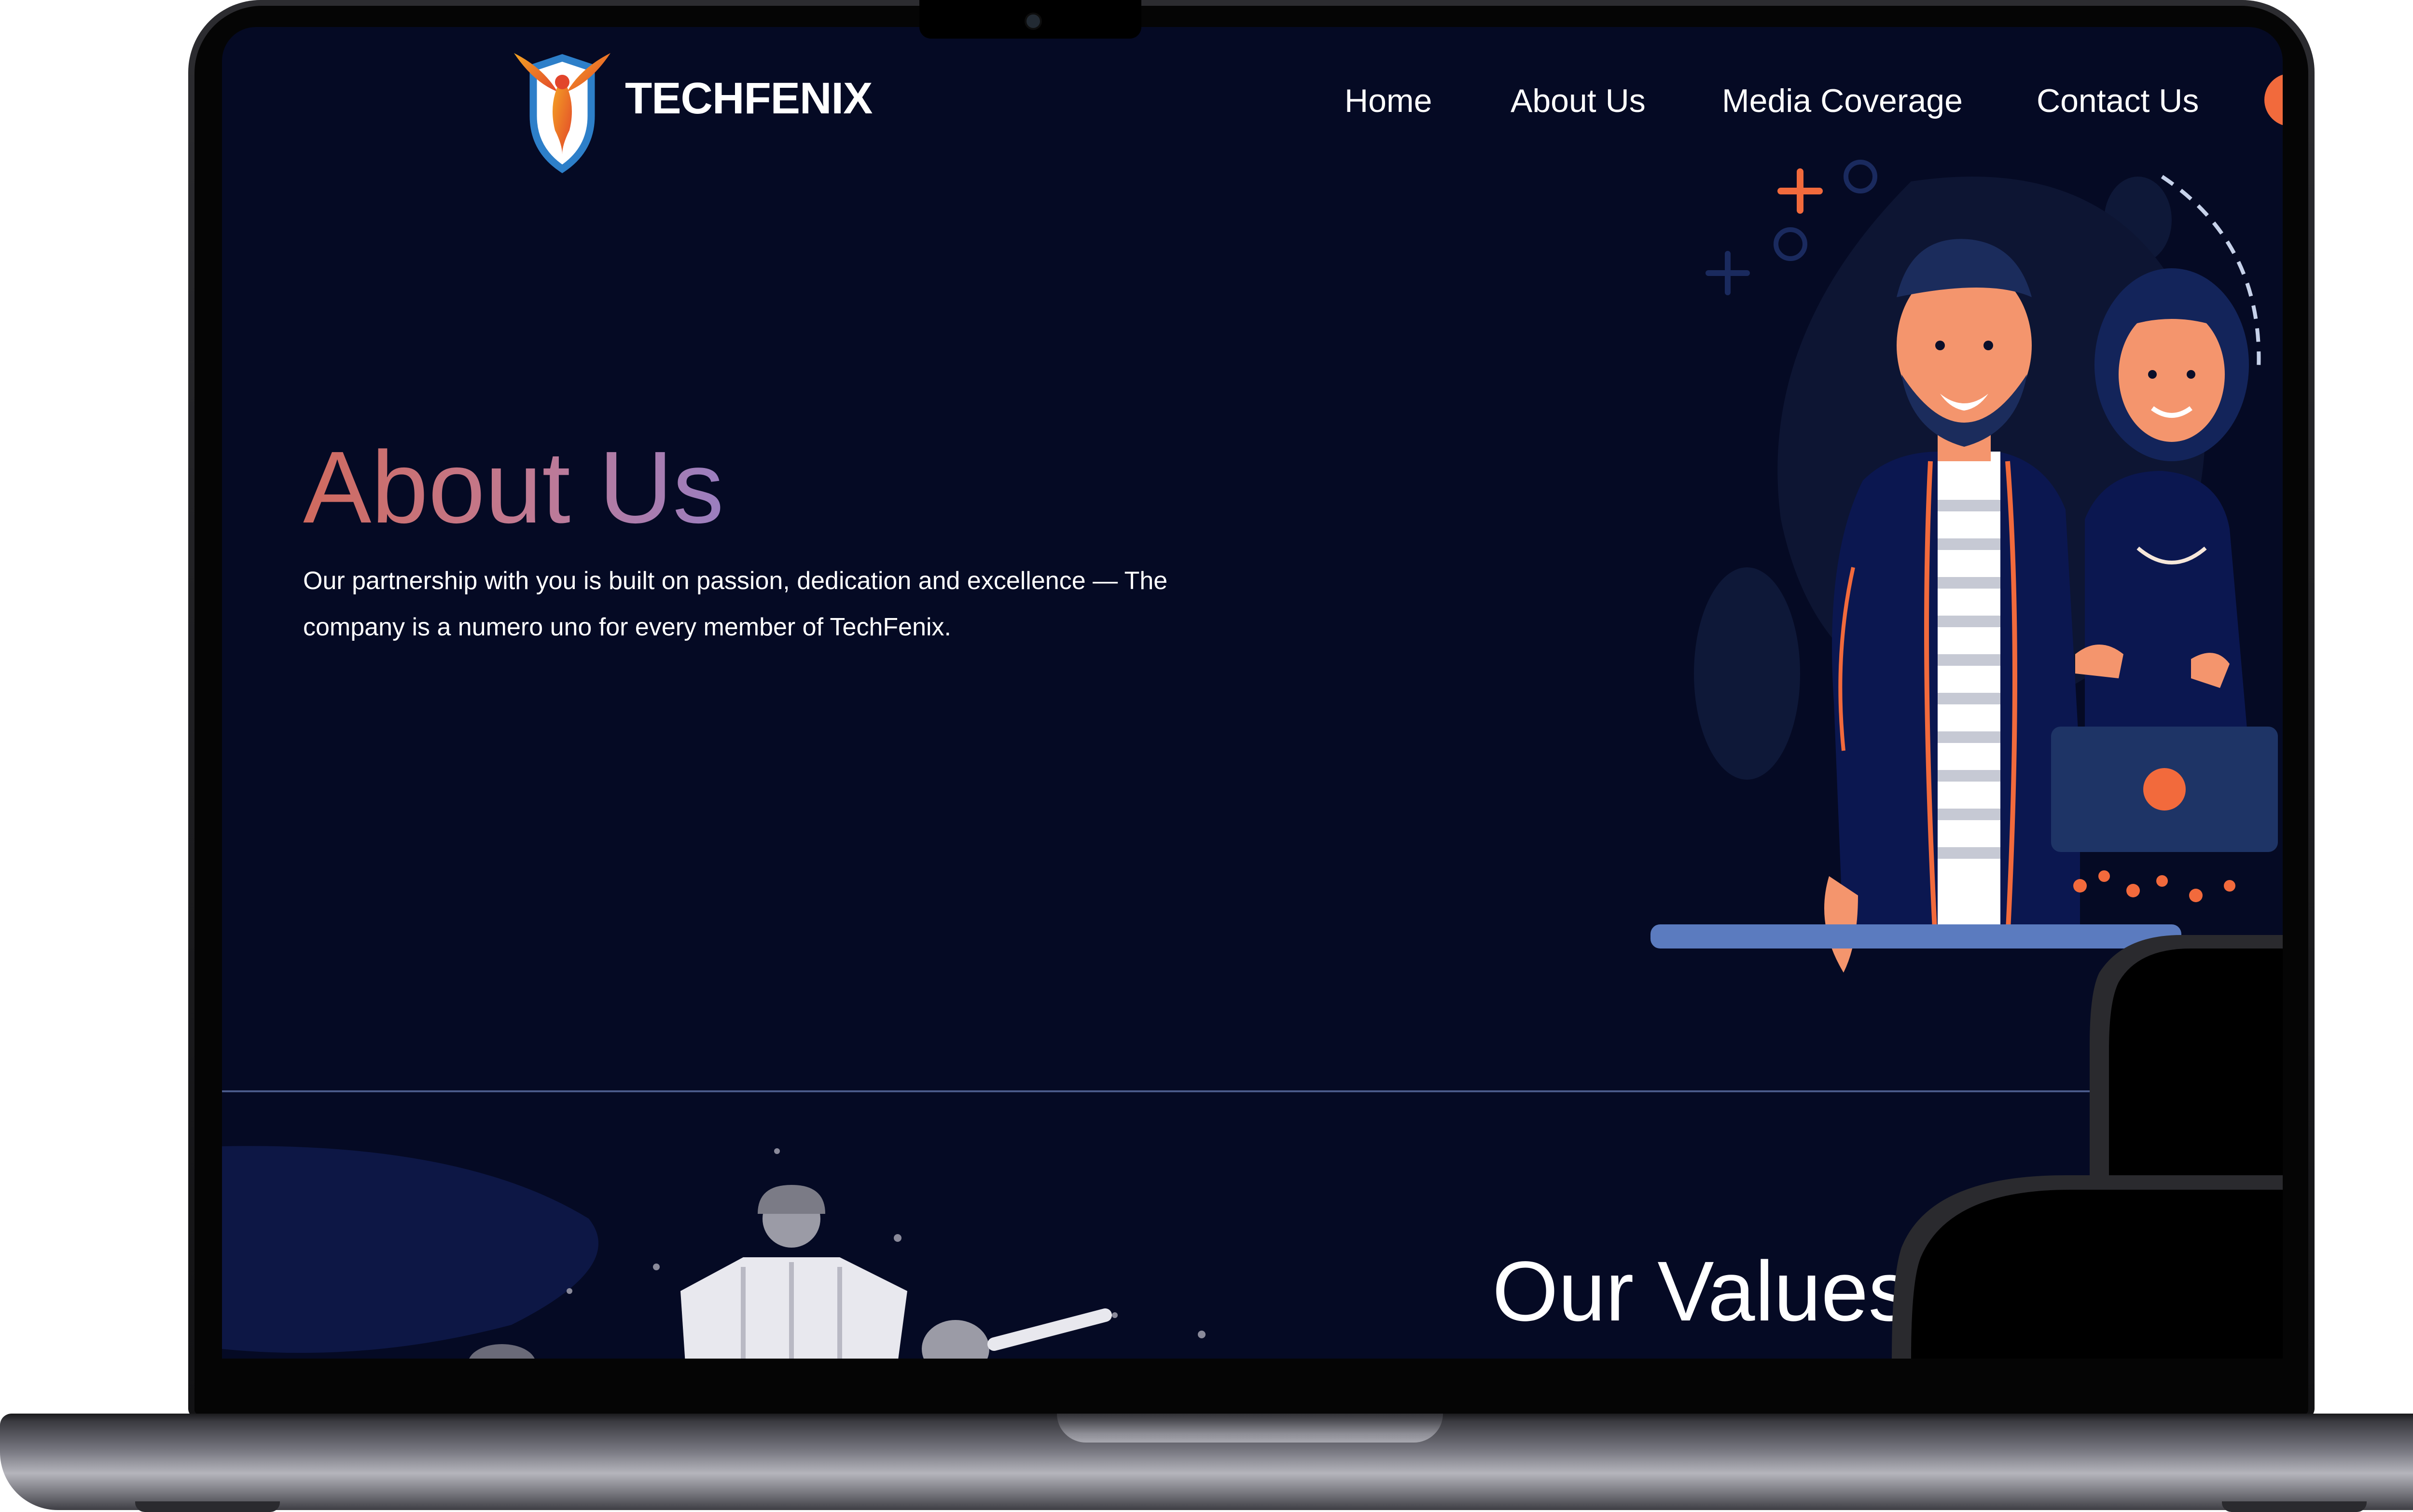 The image size is (2413, 1512). What do you see at coordinates (1578, 101) in the screenshot?
I see `nav-about-link: About Us` at bounding box center [1578, 101].